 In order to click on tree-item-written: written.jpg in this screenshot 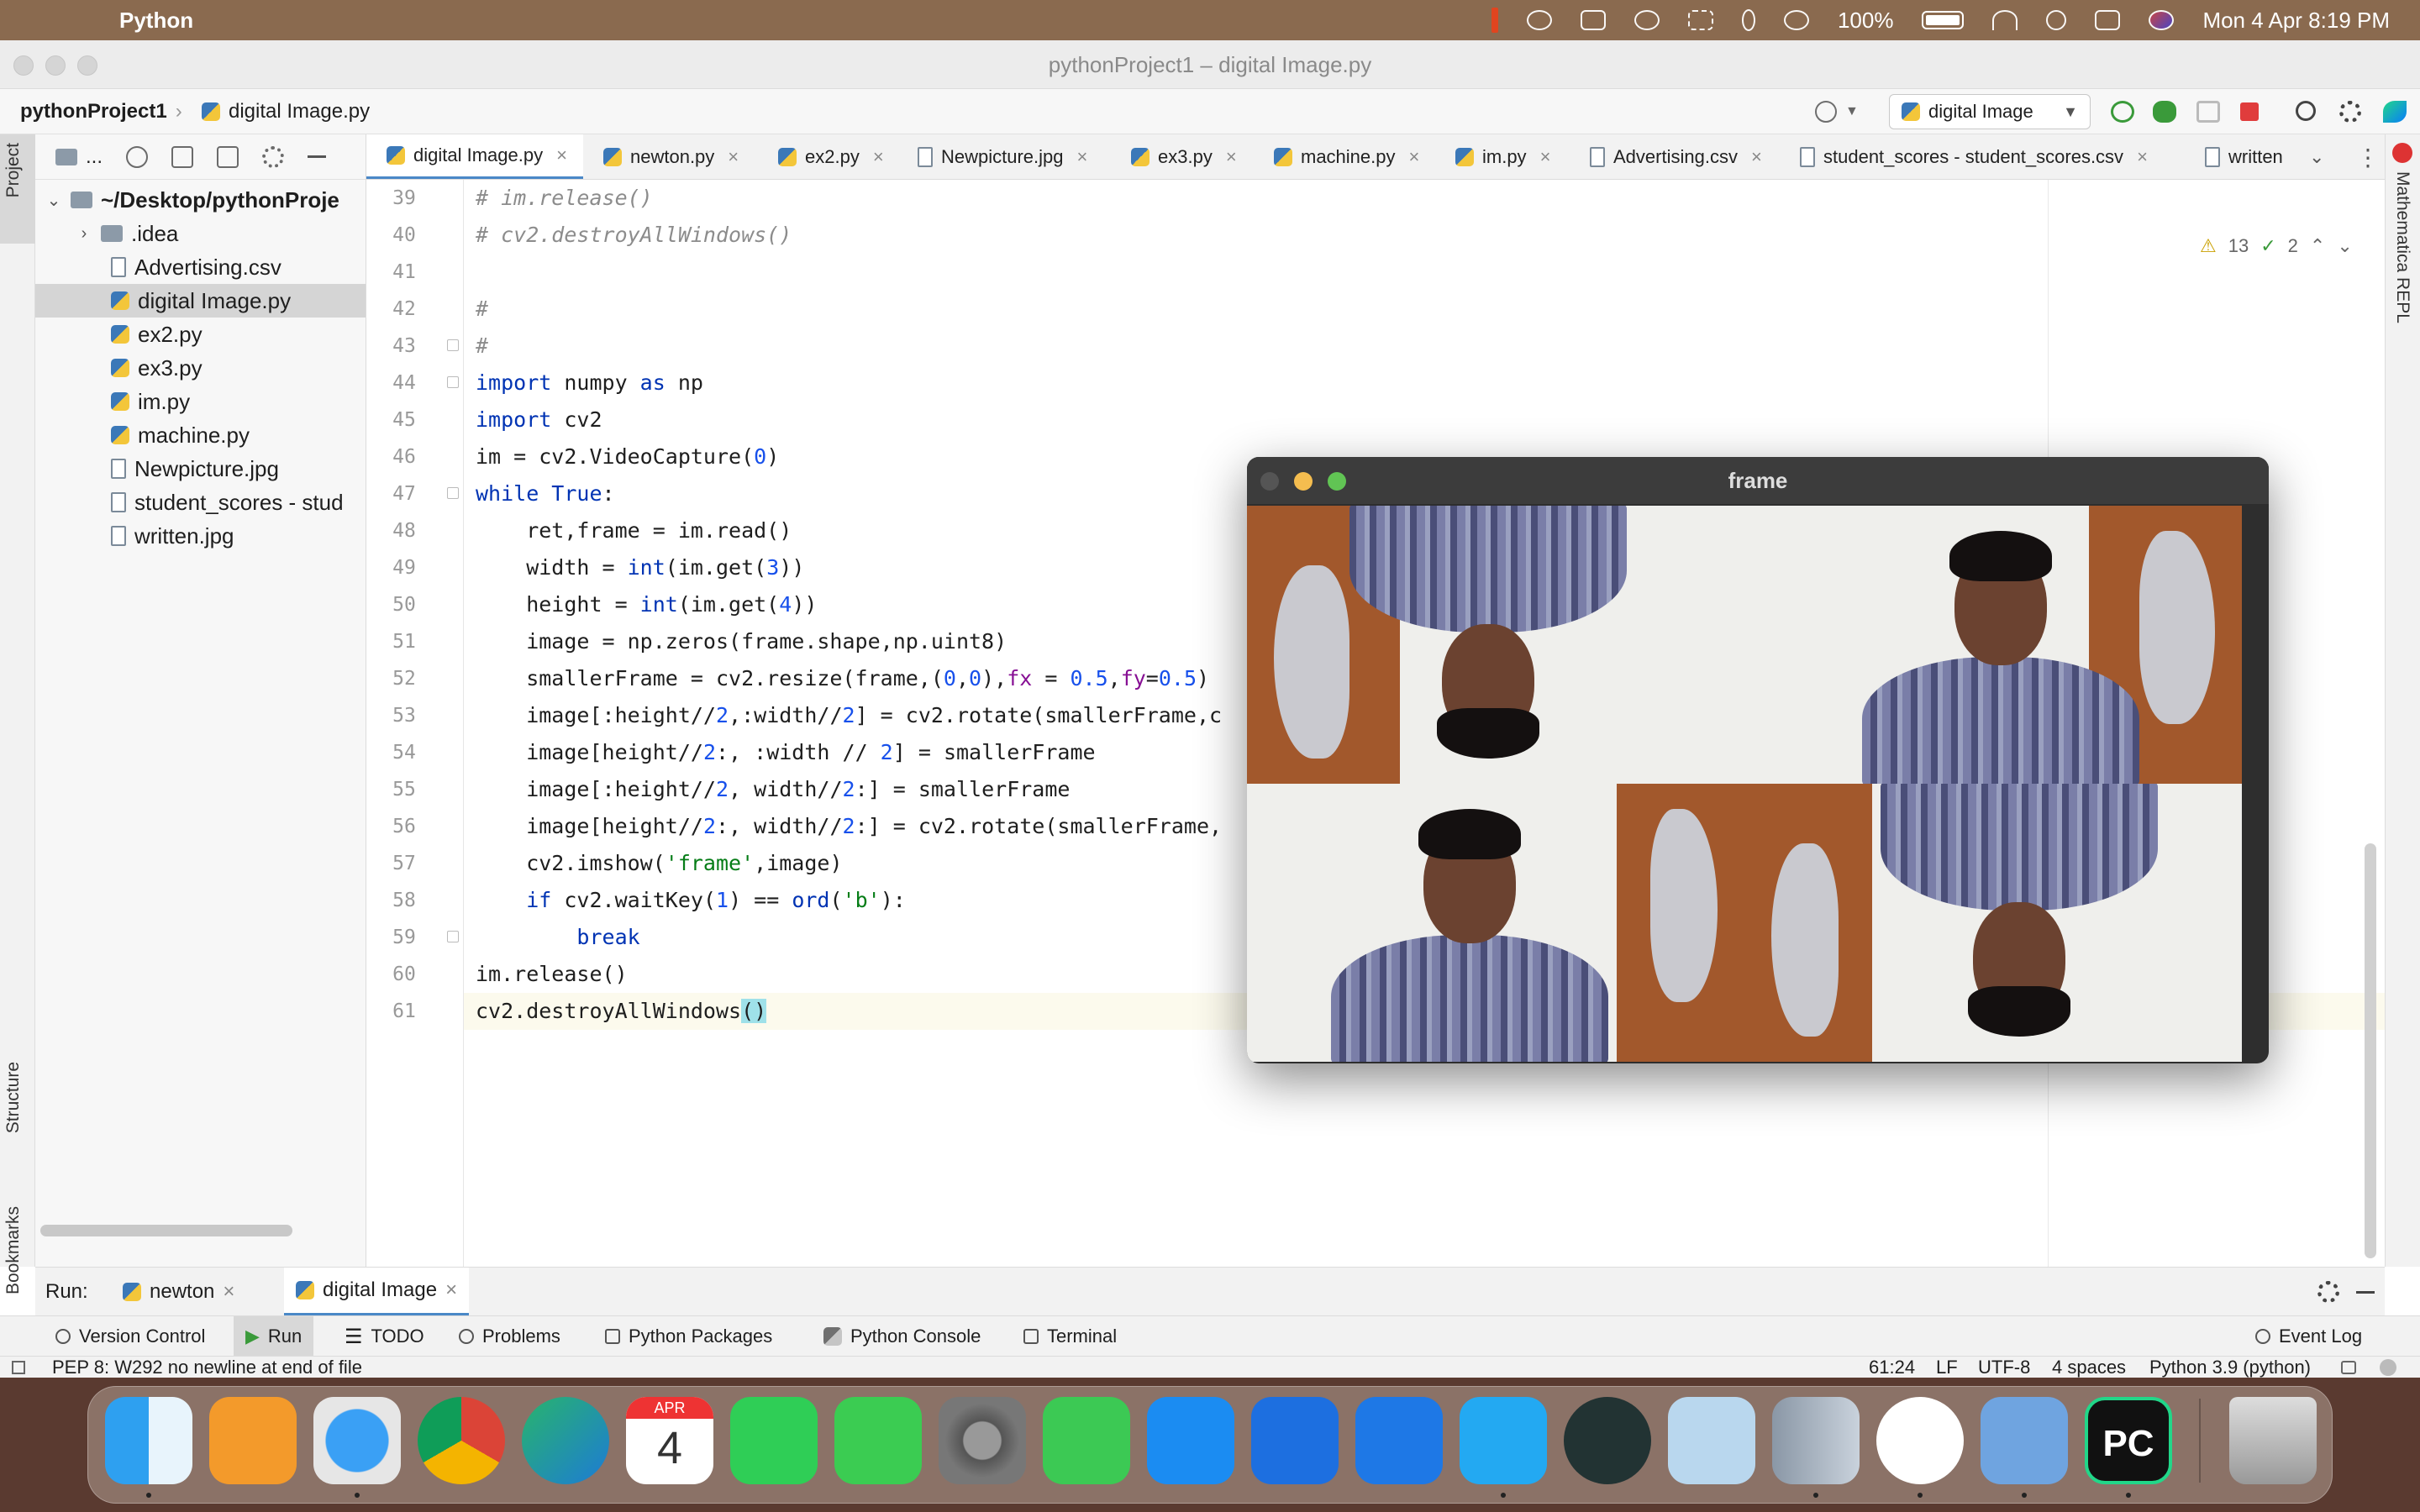, I will do `click(200, 536)`.